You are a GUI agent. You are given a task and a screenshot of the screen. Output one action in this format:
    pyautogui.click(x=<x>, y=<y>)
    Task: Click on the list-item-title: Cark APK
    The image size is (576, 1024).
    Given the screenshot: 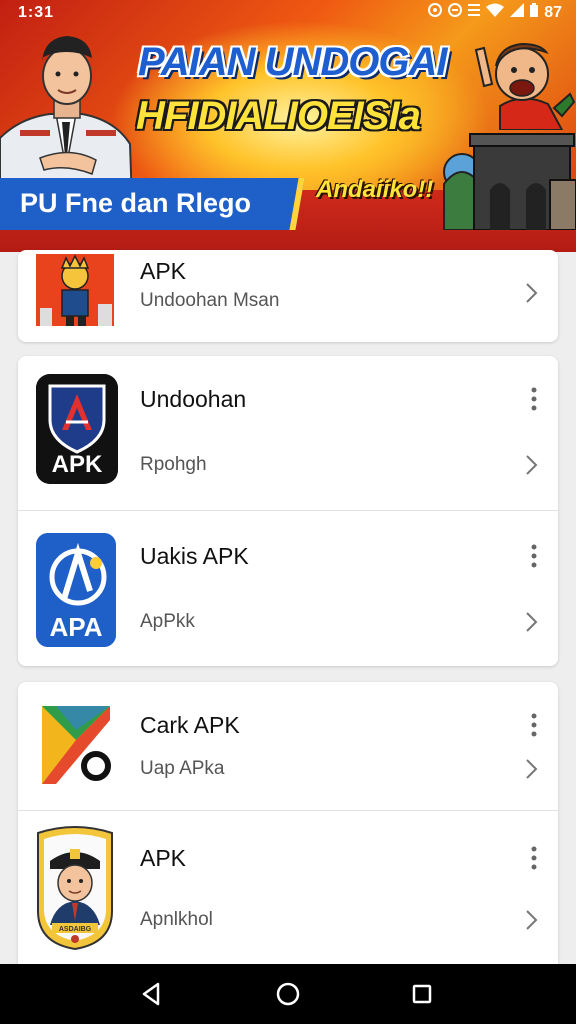 What is the action you would take?
    pyautogui.click(x=190, y=725)
    